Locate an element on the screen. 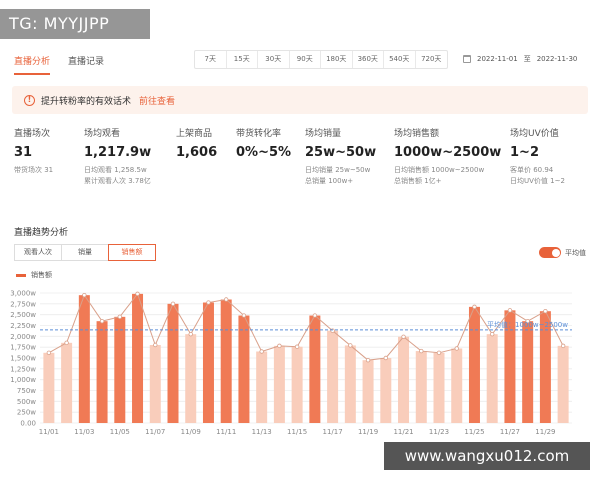  y-tick-label: 250w is located at coordinates (26, 413).